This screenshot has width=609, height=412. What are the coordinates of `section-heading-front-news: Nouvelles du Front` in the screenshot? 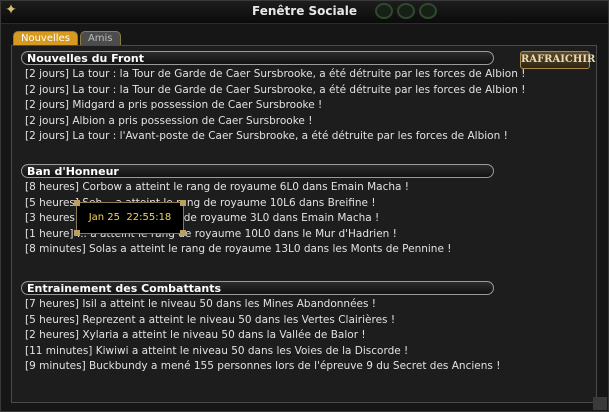 It's located at (257, 58).